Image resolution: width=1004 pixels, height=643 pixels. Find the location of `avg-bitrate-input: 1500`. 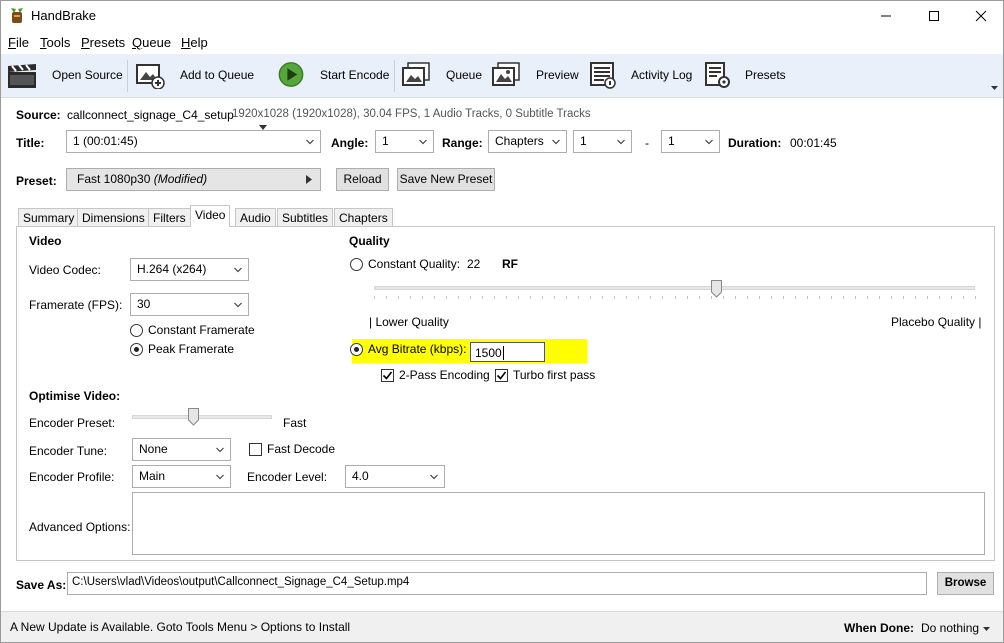

avg-bitrate-input: 1500 is located at coordinates (507, 352).